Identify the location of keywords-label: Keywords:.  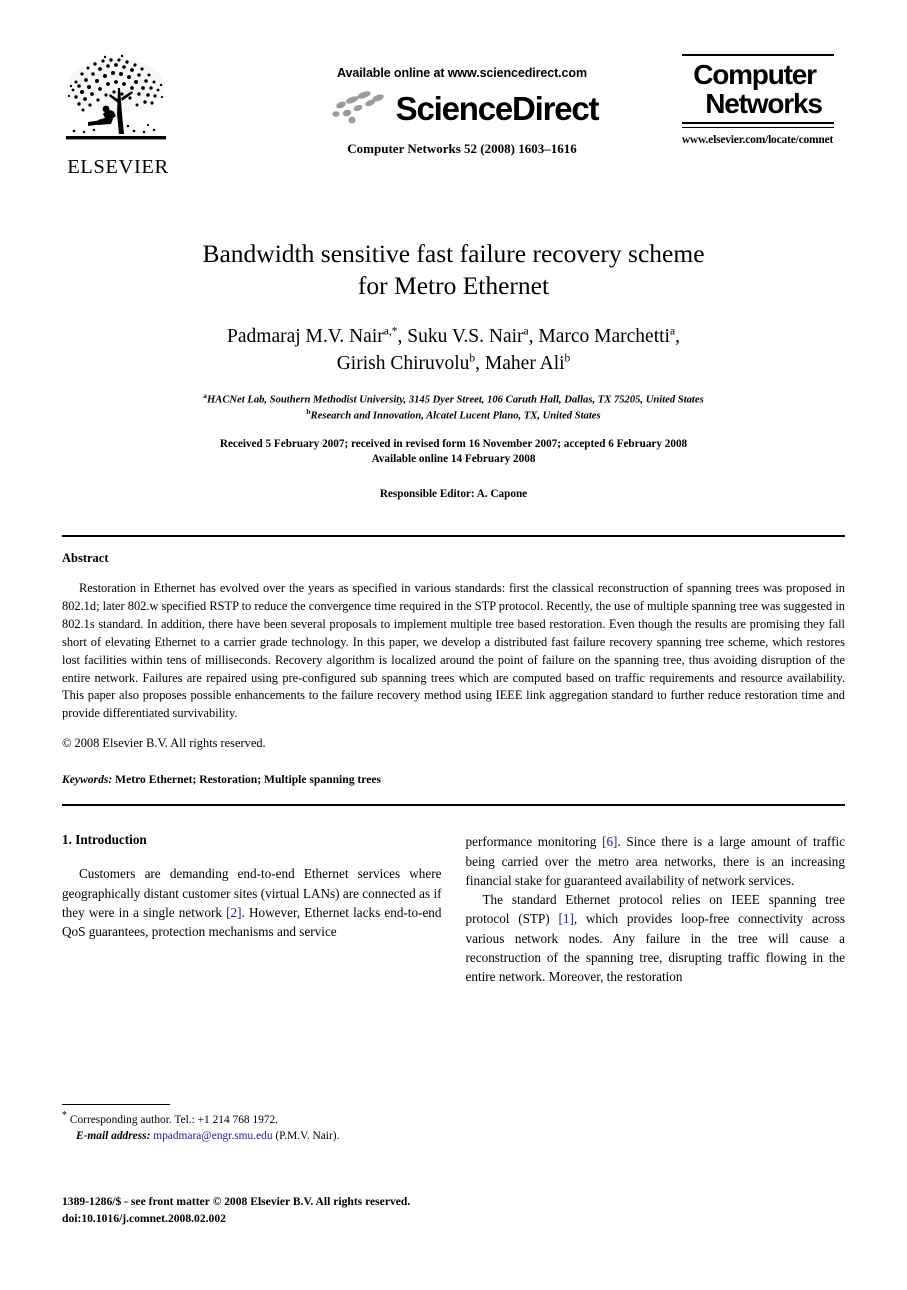
(87, 780).